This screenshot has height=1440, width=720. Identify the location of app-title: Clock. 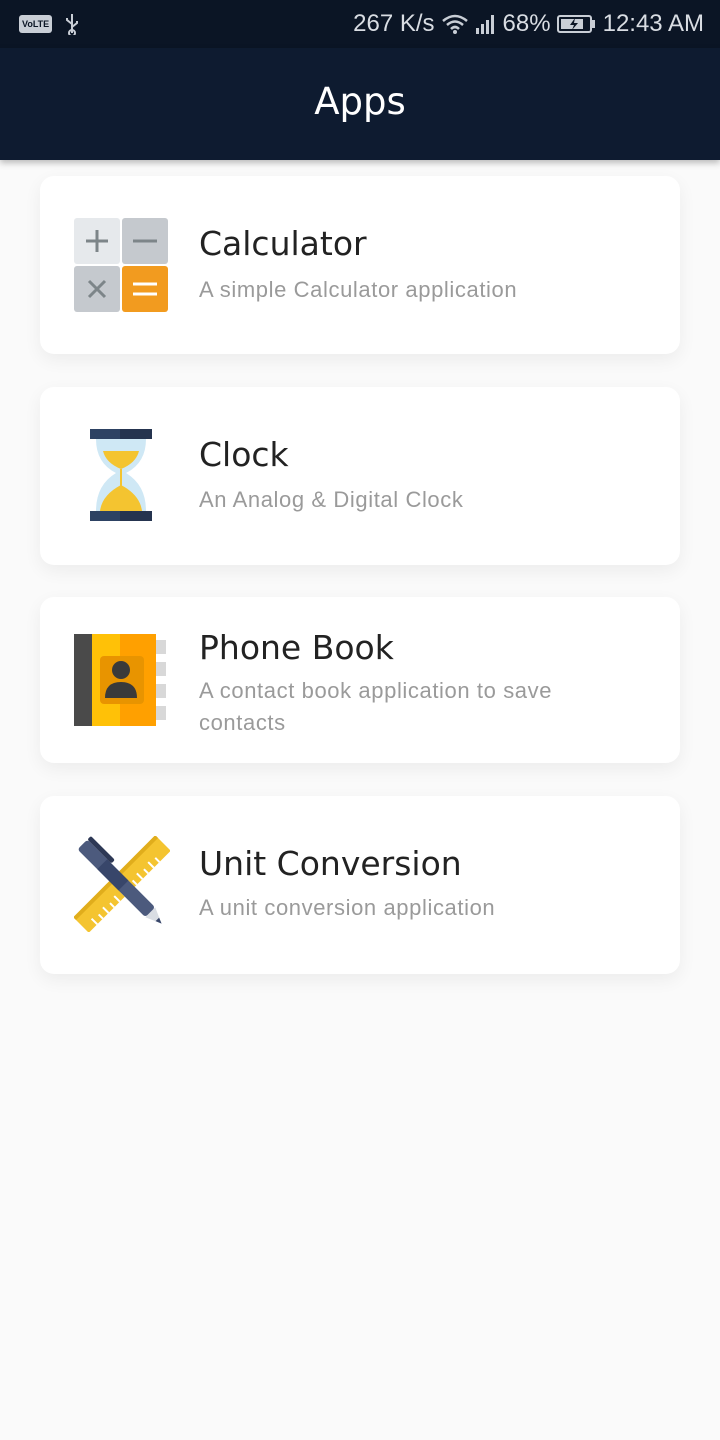
(244, 454).